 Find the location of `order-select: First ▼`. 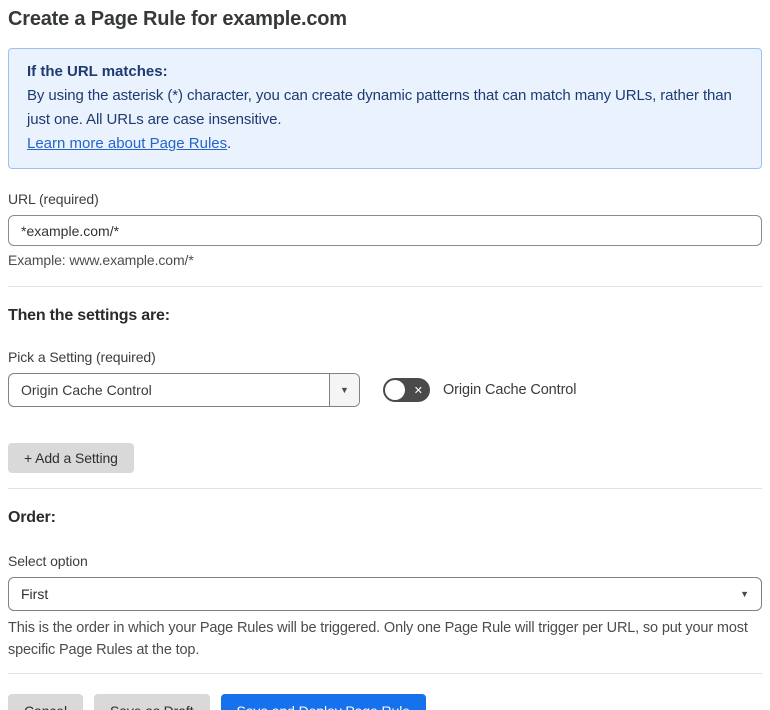

order-select: First ▼ is located at coordinates (385, 594).